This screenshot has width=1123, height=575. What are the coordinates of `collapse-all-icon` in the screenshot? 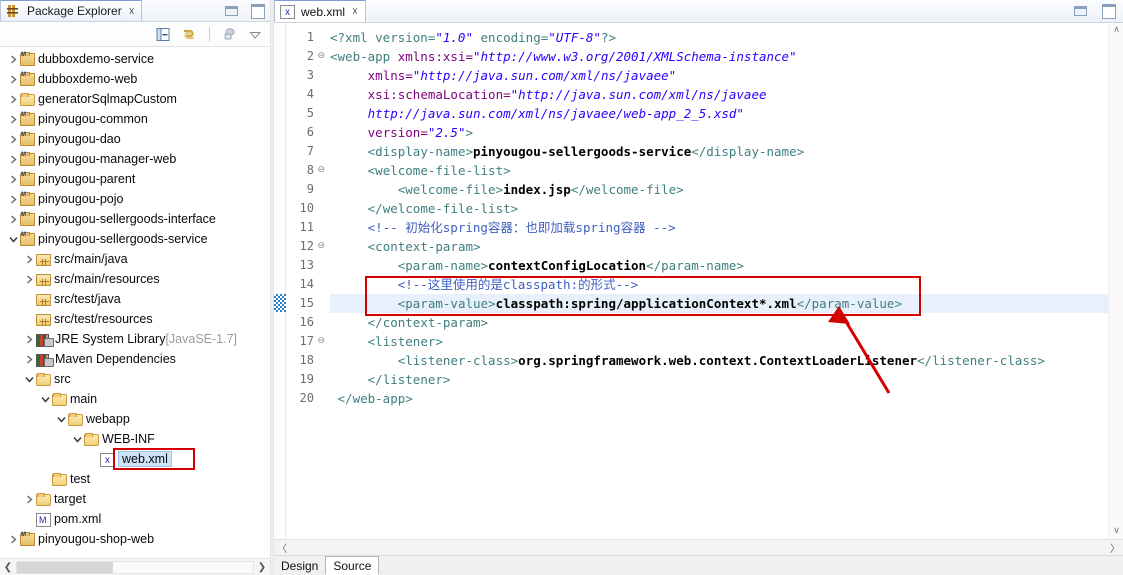 It's located at (163, 34).